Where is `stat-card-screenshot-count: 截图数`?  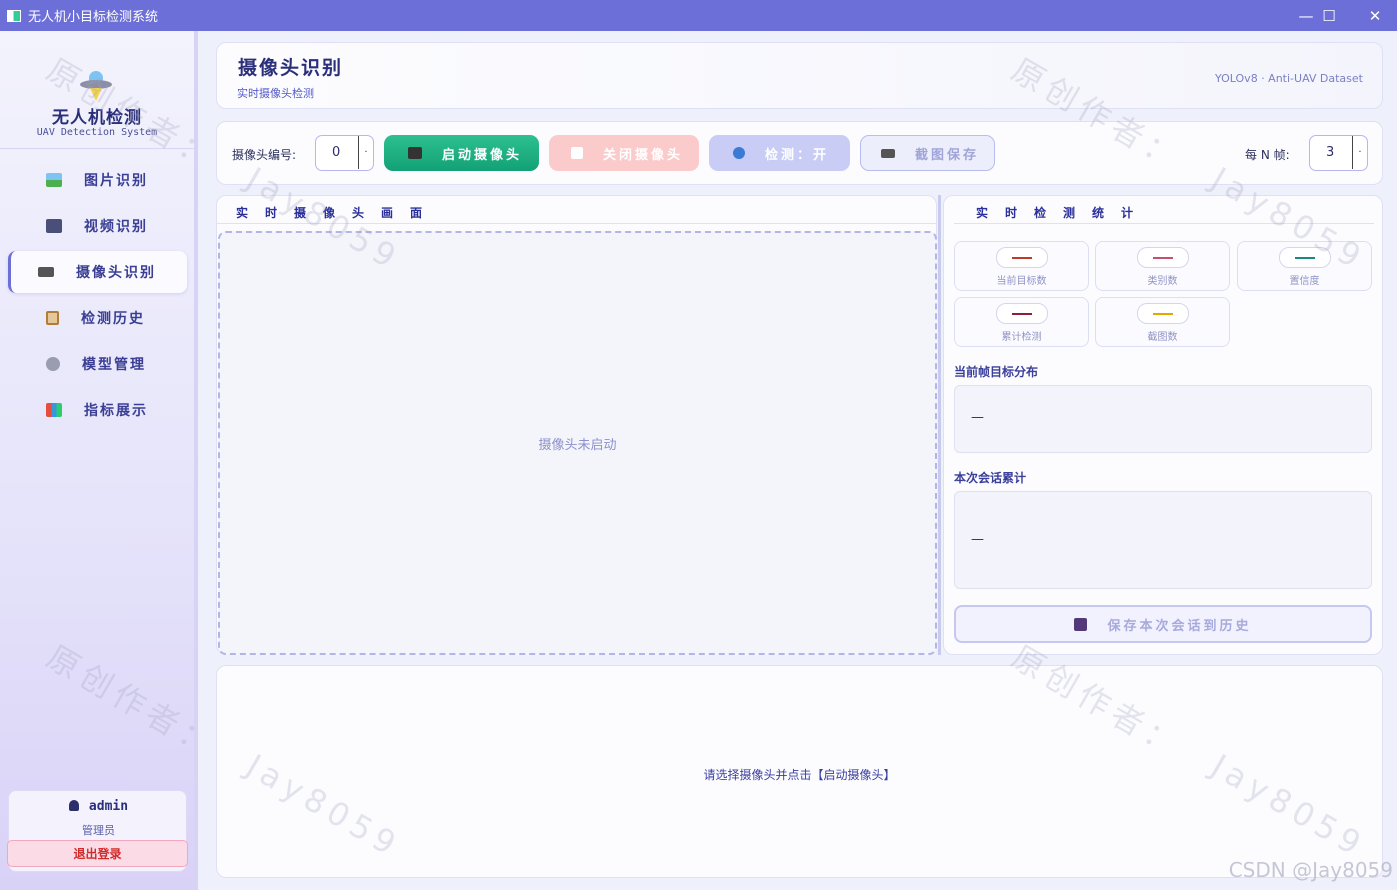 stat-card-screenshot-count: 截图数 is located at coordinates (1162, 322).